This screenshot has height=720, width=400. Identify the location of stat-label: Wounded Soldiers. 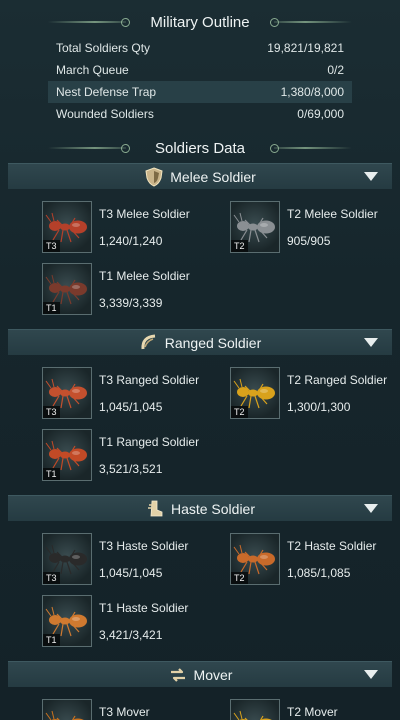
(105, 114).